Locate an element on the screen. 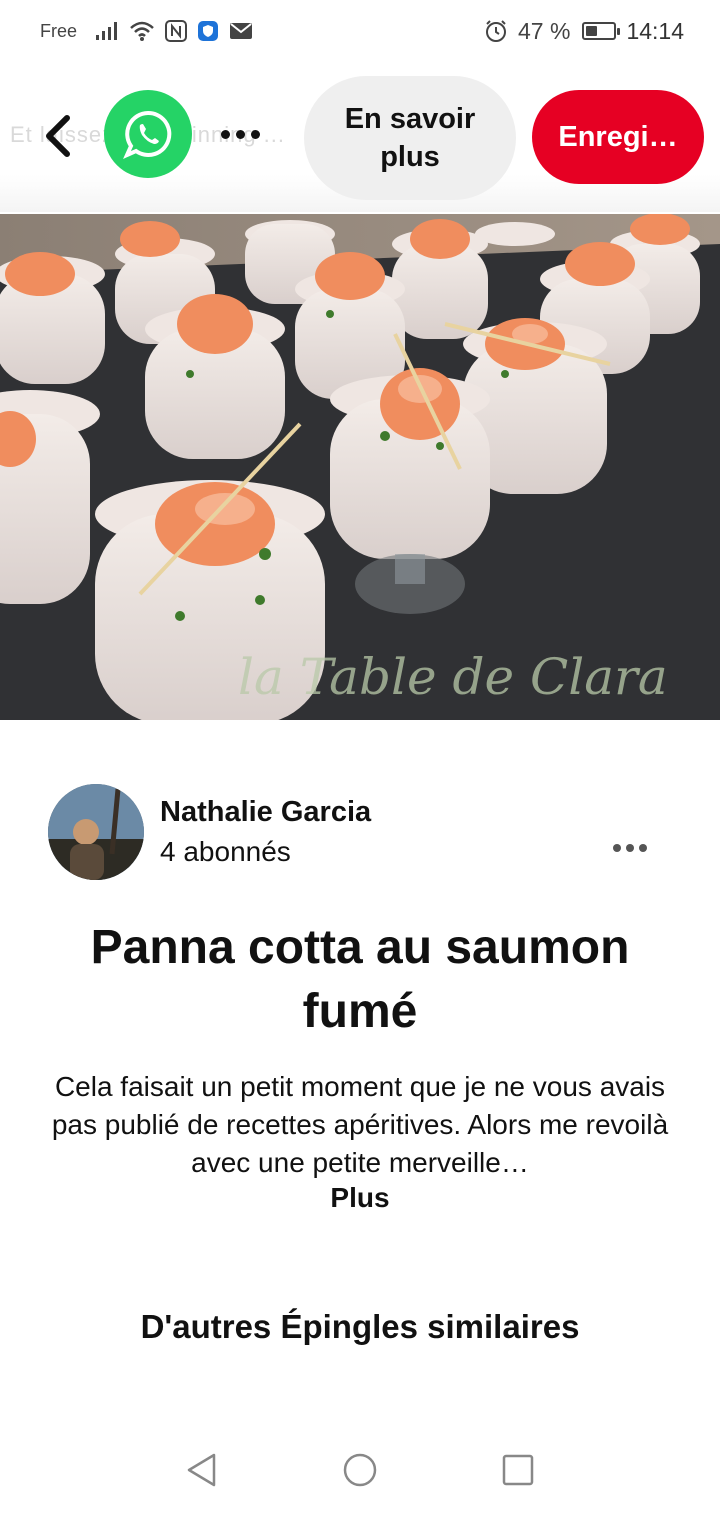  battery-level is located at coordinates (591, 31).